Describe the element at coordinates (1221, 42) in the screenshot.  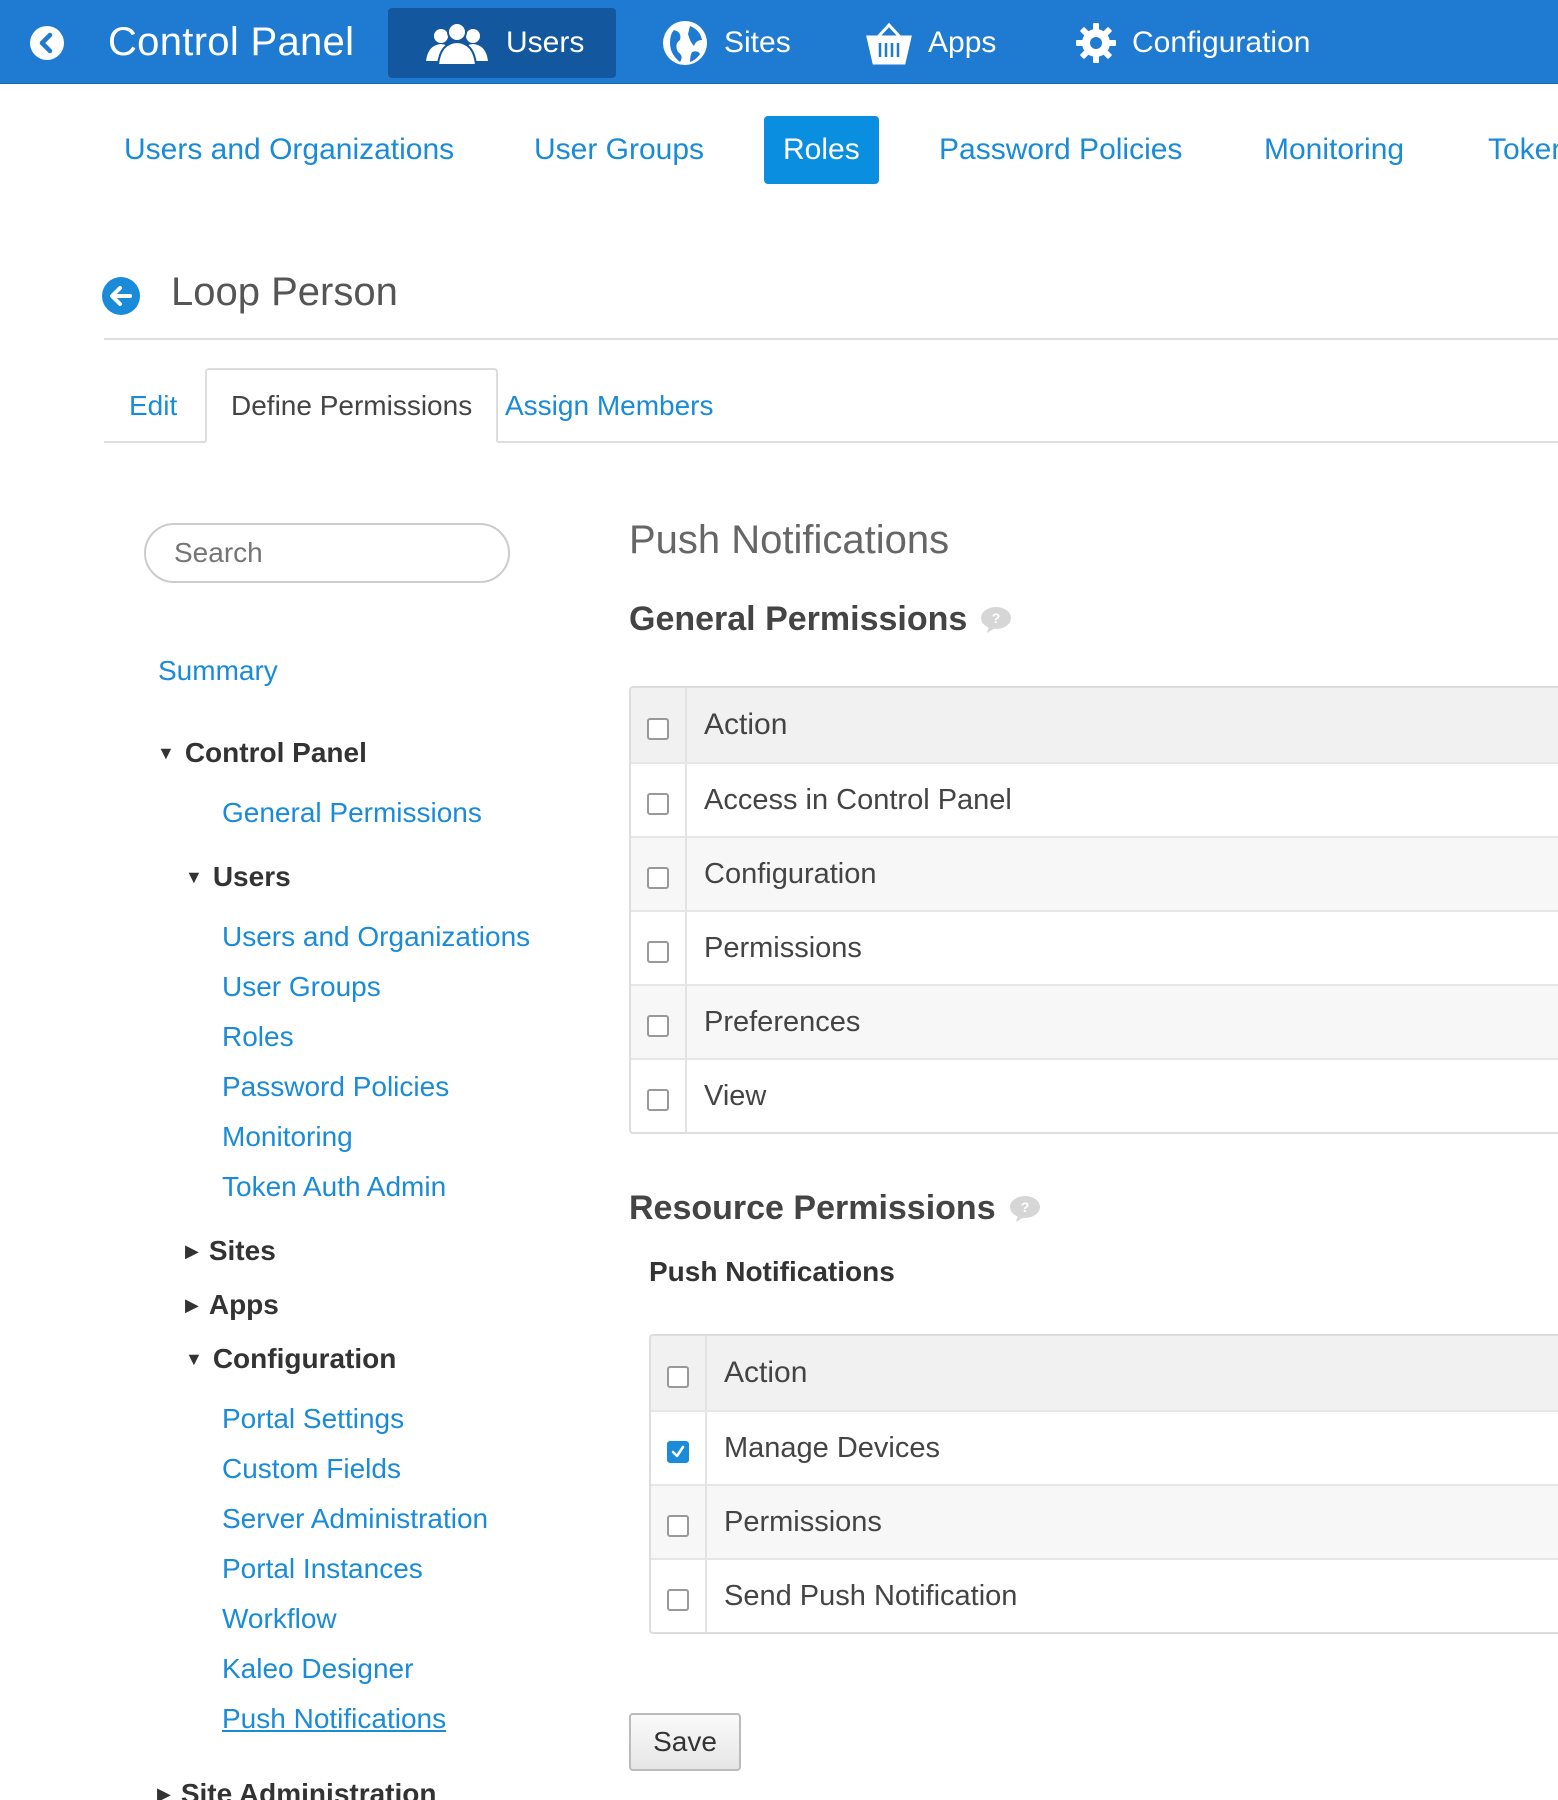
I see `nav-configuration-label: Configuration` at that location.